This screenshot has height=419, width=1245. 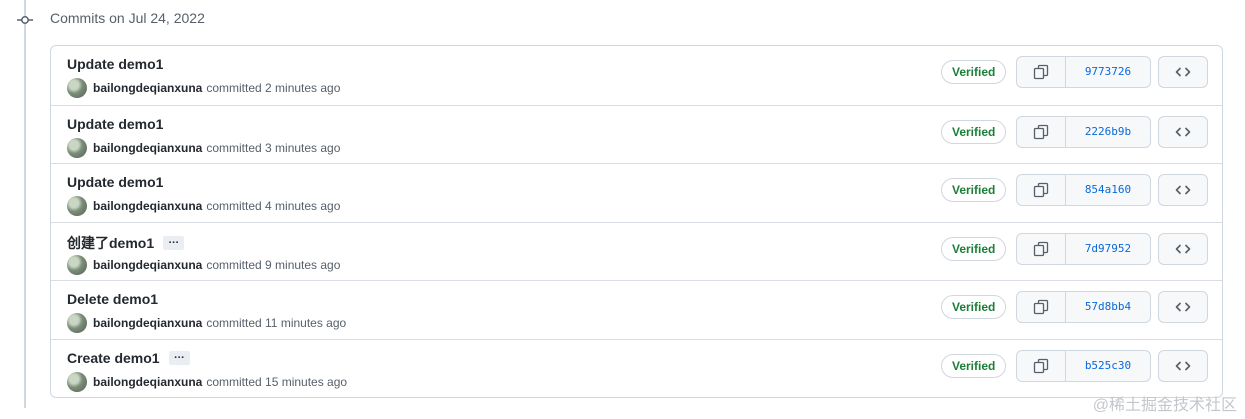 I want to click on commit-group-title: Commits on Jul 24, 2022, so click(x=127, y=18).